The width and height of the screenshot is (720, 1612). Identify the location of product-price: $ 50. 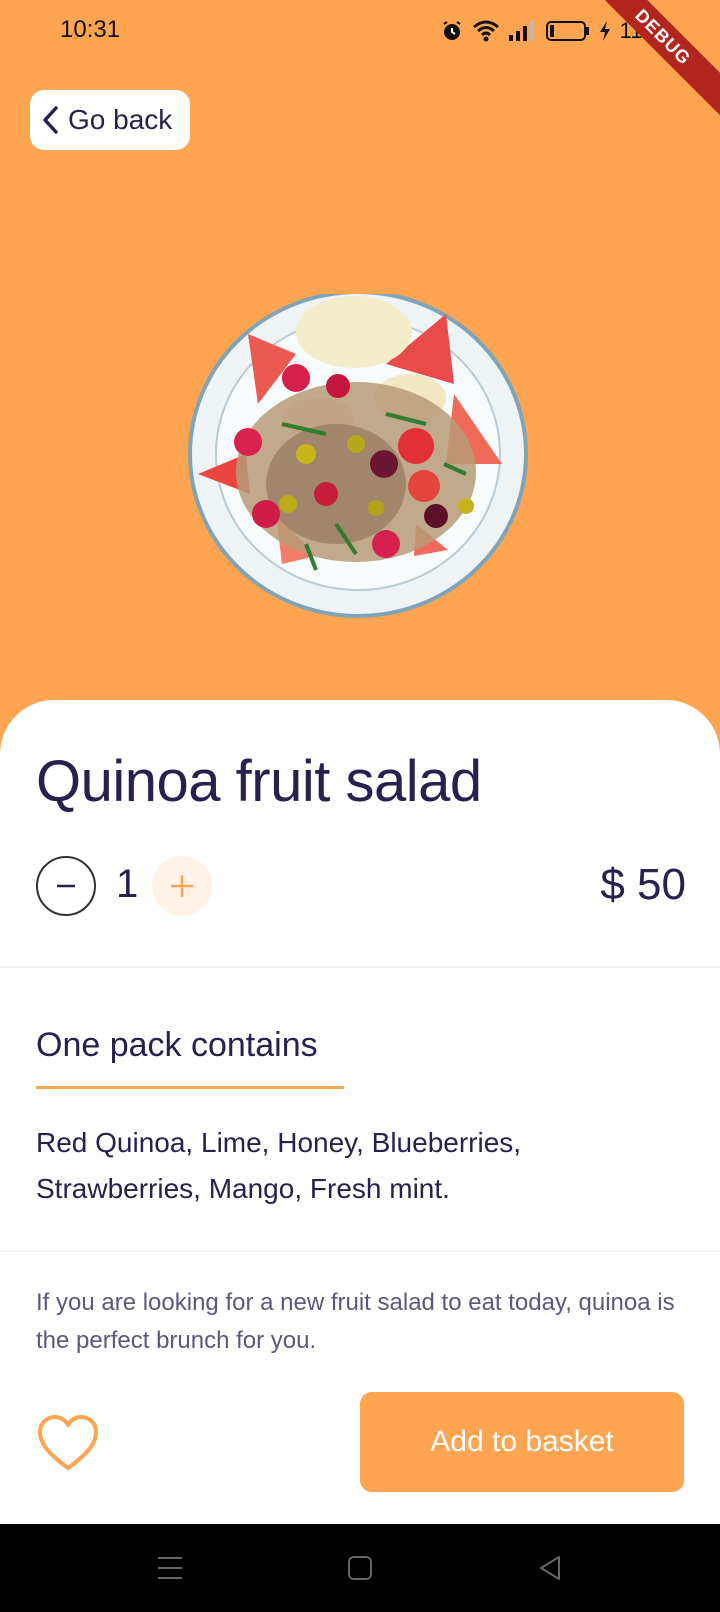
(643, 884).